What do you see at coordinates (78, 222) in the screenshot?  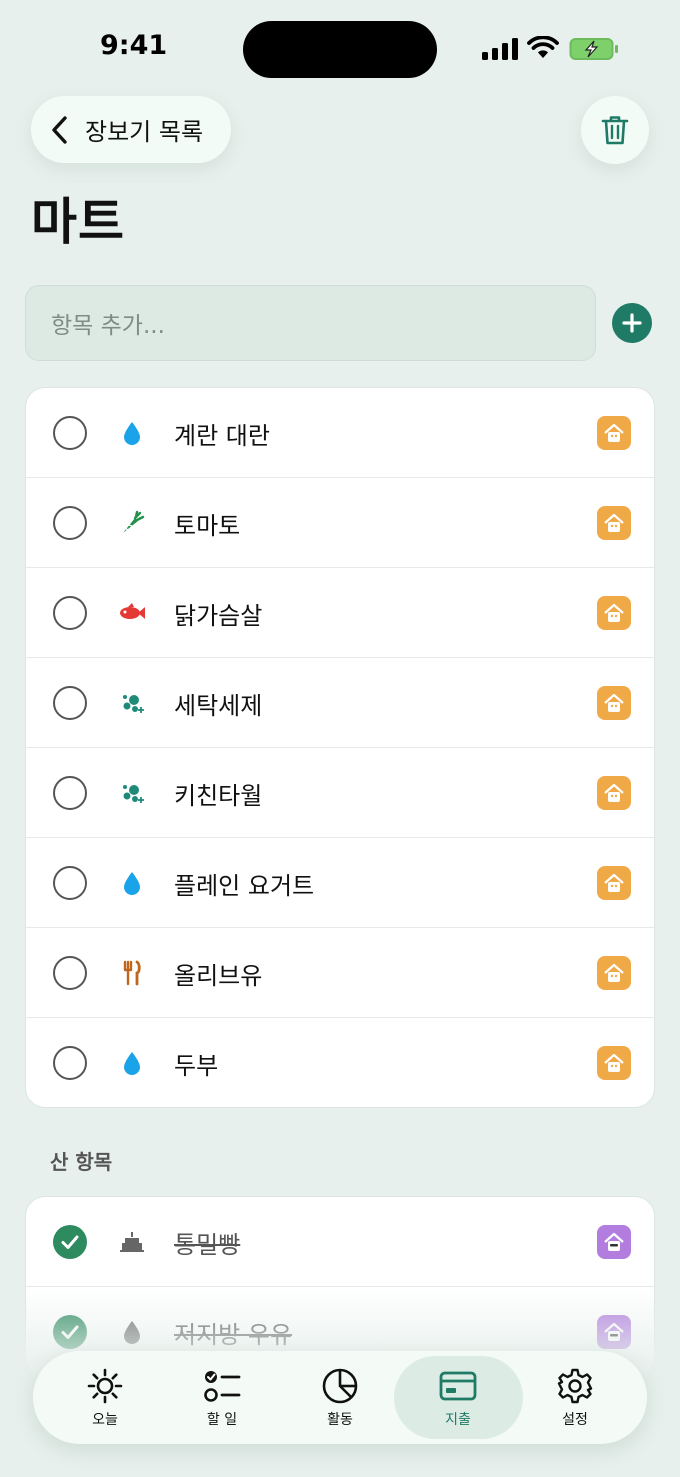 I see `page-title: 마트` at bounding box center [78, 222].